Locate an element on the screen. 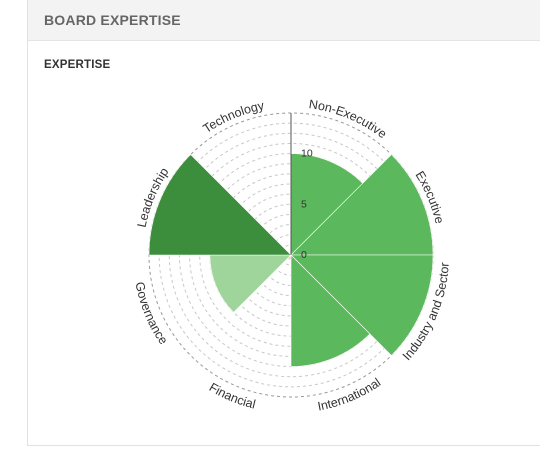 The width and height of the screenshot is (540, 466). radial-tick-label: 5 is located at coordinates (304, 204).